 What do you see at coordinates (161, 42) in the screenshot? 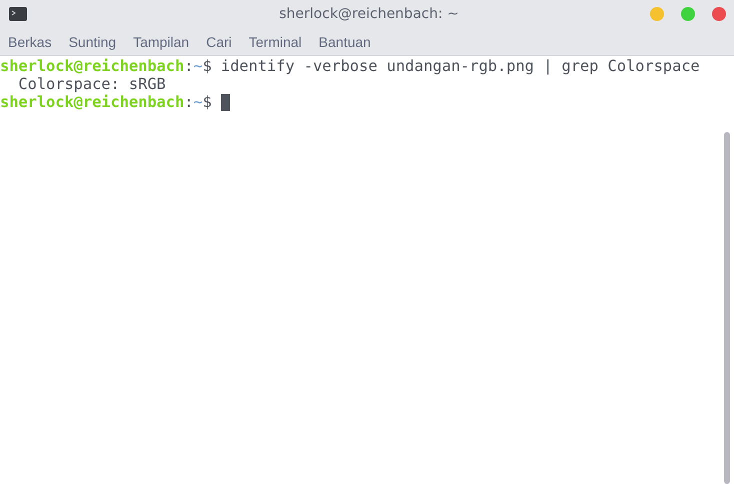
I see `menu-item: Tampilan` at bounding box center [161, 42].